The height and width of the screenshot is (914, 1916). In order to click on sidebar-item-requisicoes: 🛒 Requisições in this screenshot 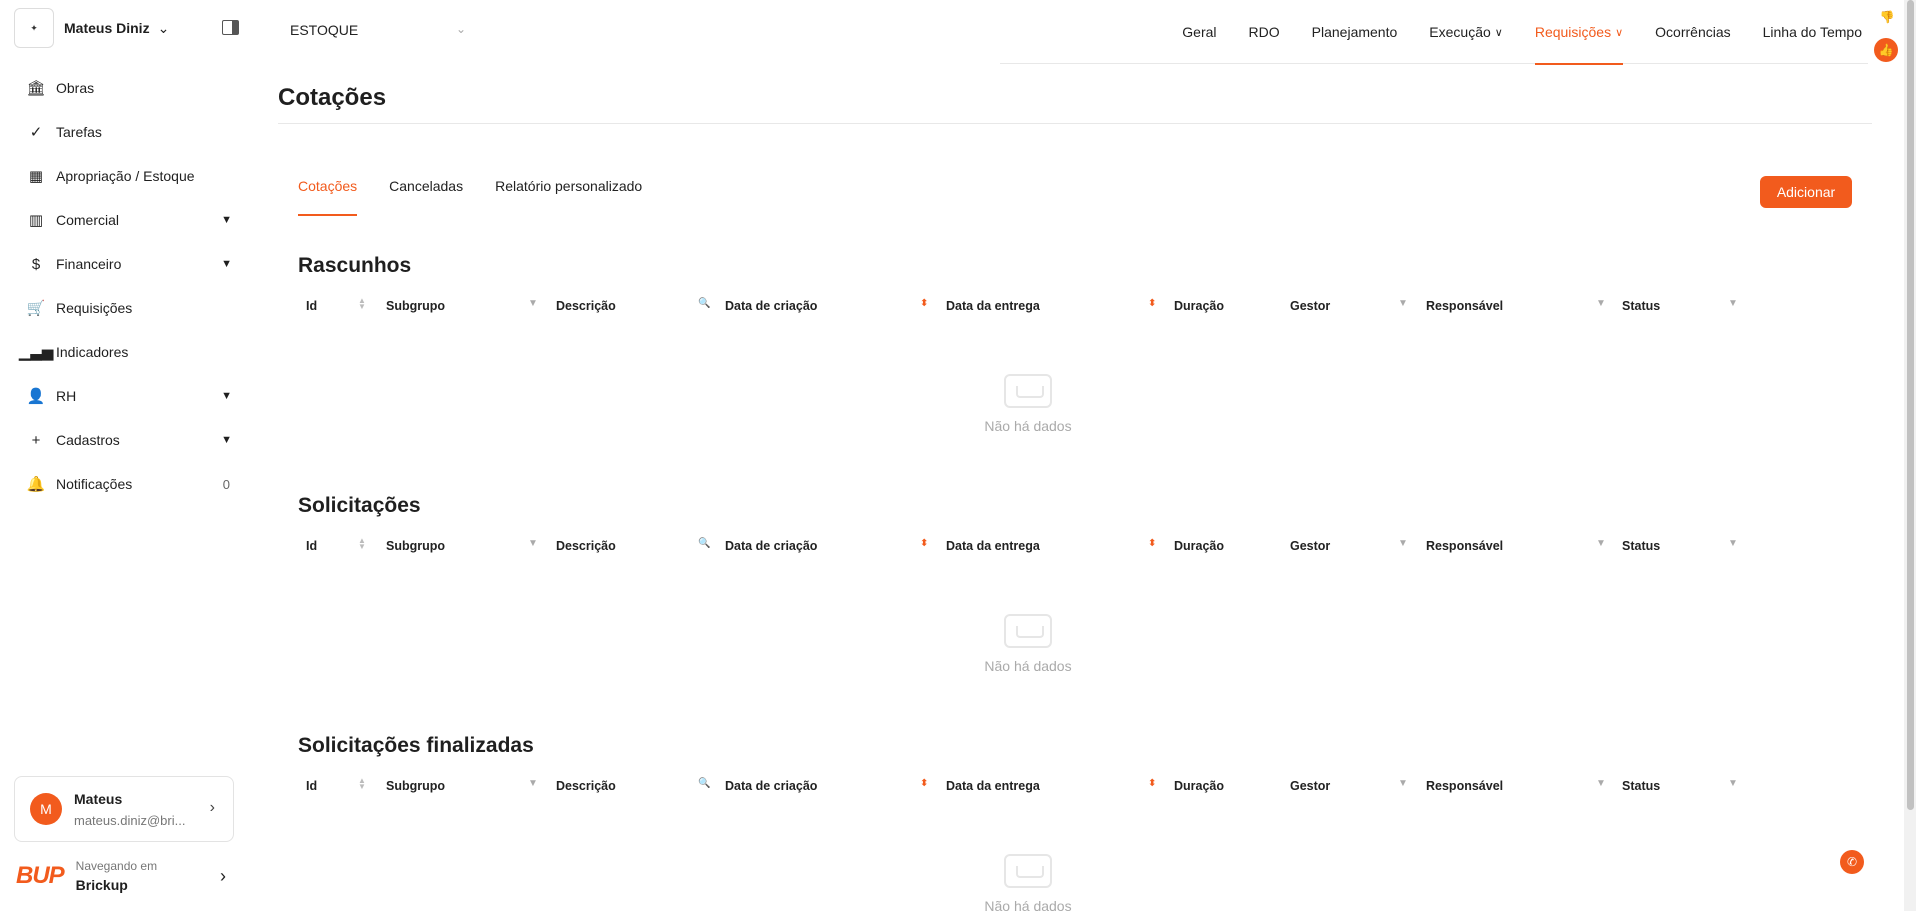, I will do `click(128, 308)`.